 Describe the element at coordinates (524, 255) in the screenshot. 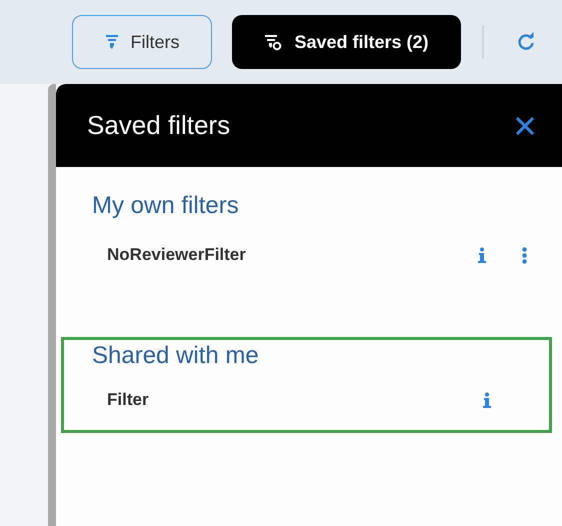

I see `more-icon` at that location.